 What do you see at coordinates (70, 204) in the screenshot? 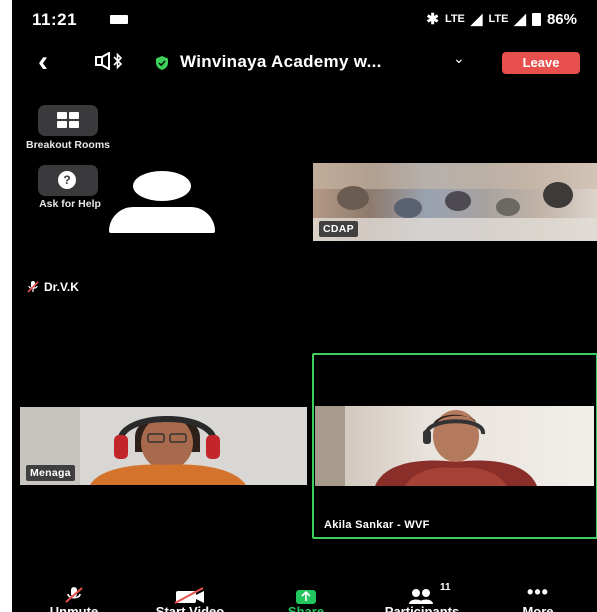
I see `ask-for-help-label: Ask for Help` at bounding box center [70, 204].